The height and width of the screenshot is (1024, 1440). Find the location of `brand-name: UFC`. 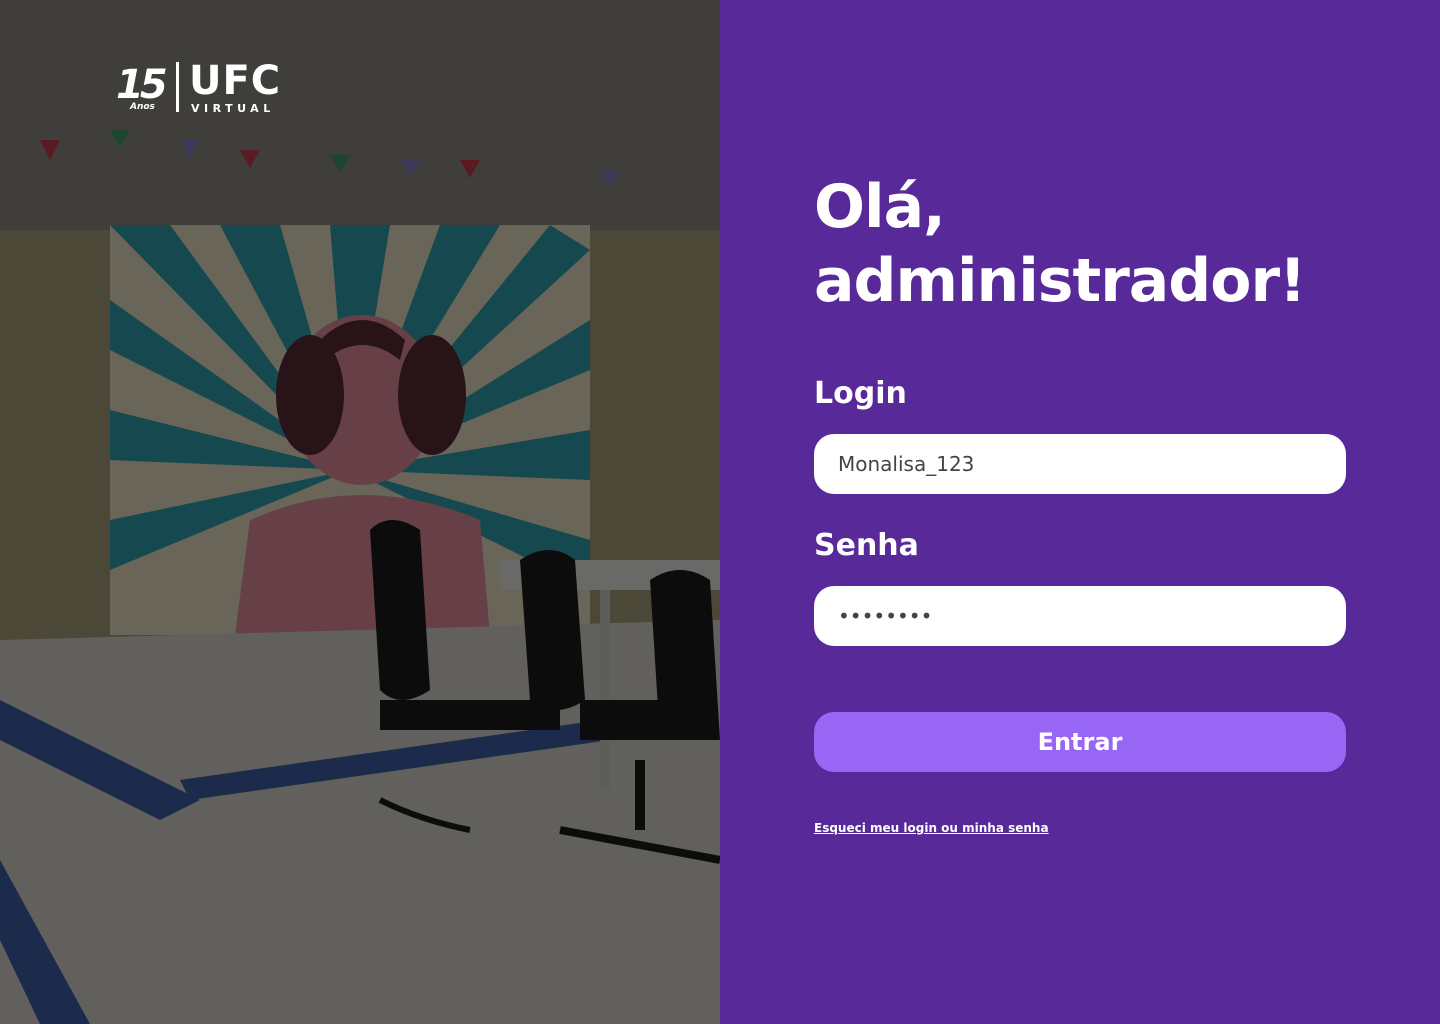

brand-name: UFC is located at coordinates (235, 80).